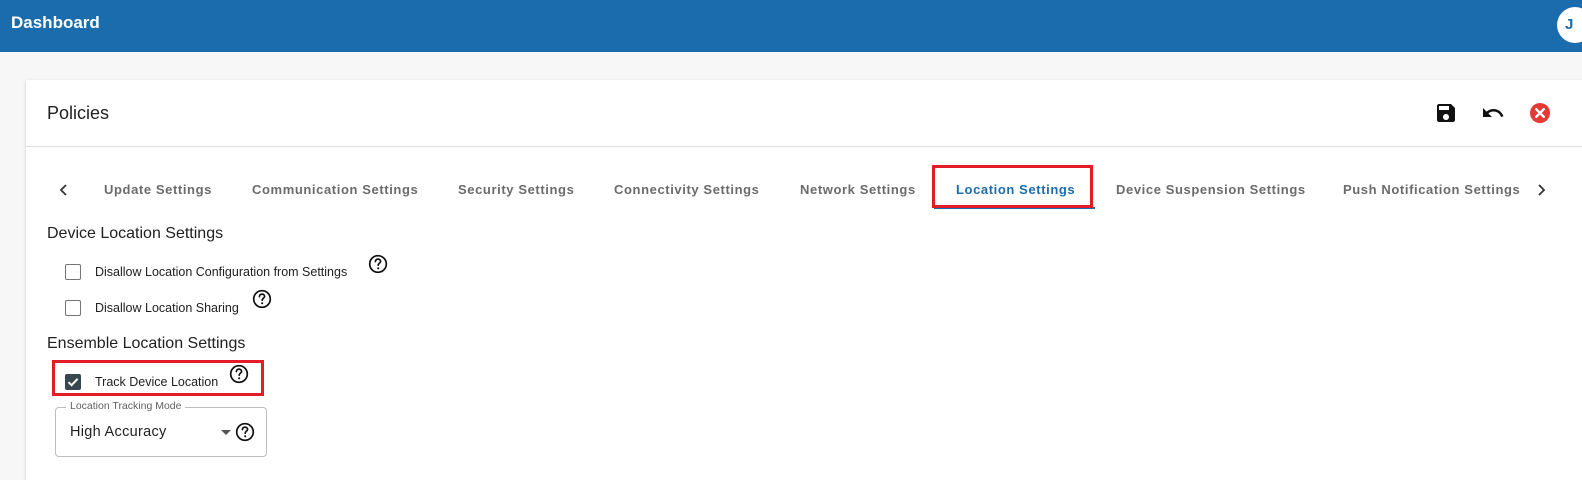 This screenshot has width=1582, height=480. I want to click on tab-update-settings: Update Settings, so click(158, 189).